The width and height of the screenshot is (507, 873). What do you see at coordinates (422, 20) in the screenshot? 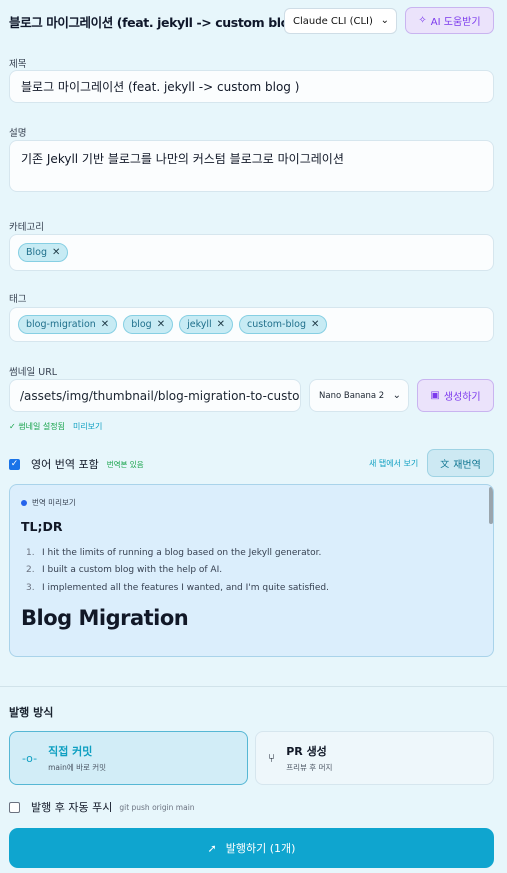
I see `sparkle-icon: ✧` at bounding box center [422, 20].